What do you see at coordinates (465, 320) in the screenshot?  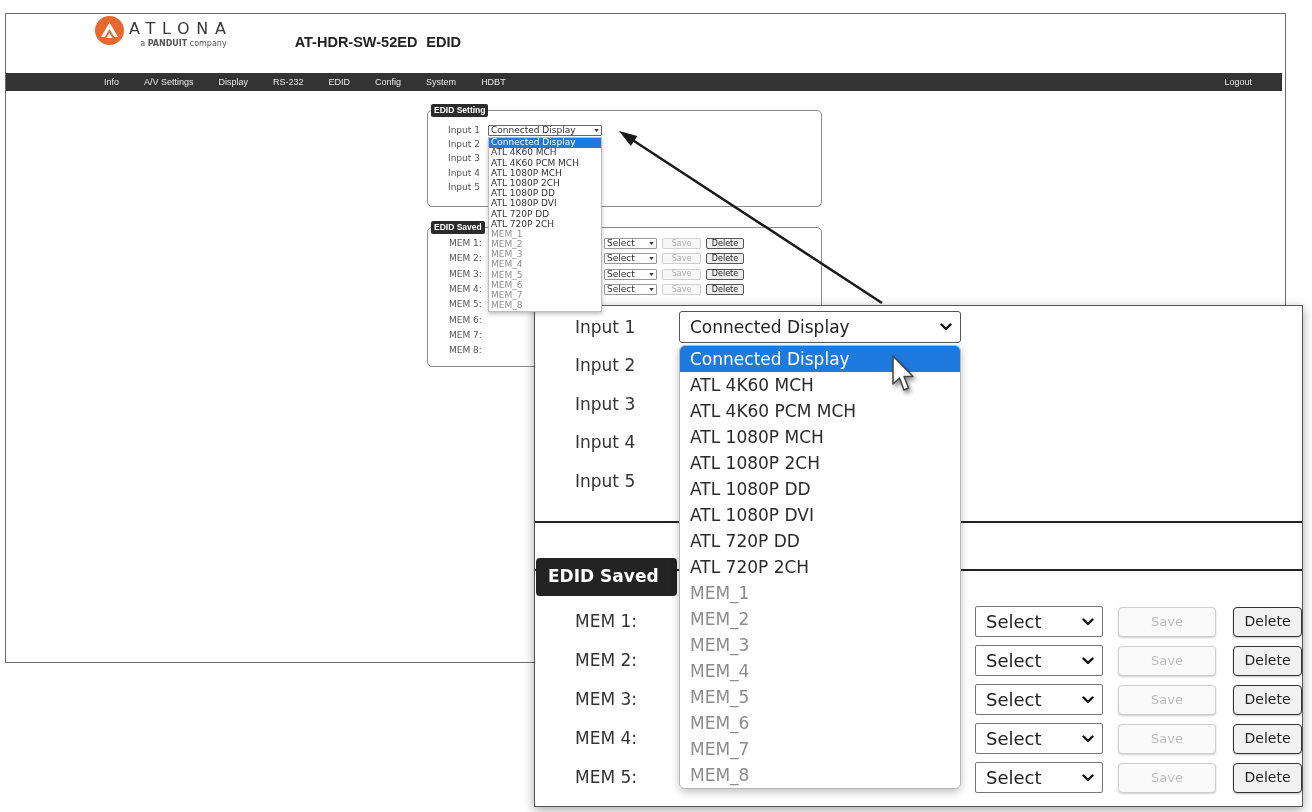 I see `memory-label: MEM 6:` at bounding box center [465, 320].